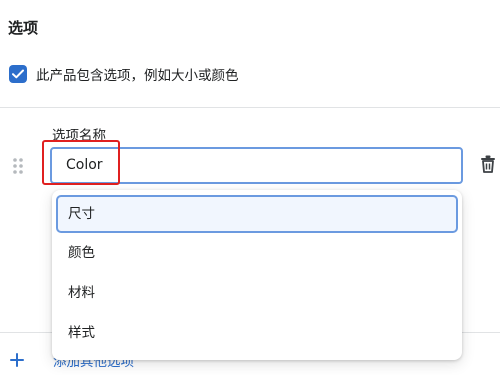 The height and width of the screenshot is (375, 500). Describe the element at coordinates (81, 162) in the screenshot. I see `highlight-annotation-box` at that location.